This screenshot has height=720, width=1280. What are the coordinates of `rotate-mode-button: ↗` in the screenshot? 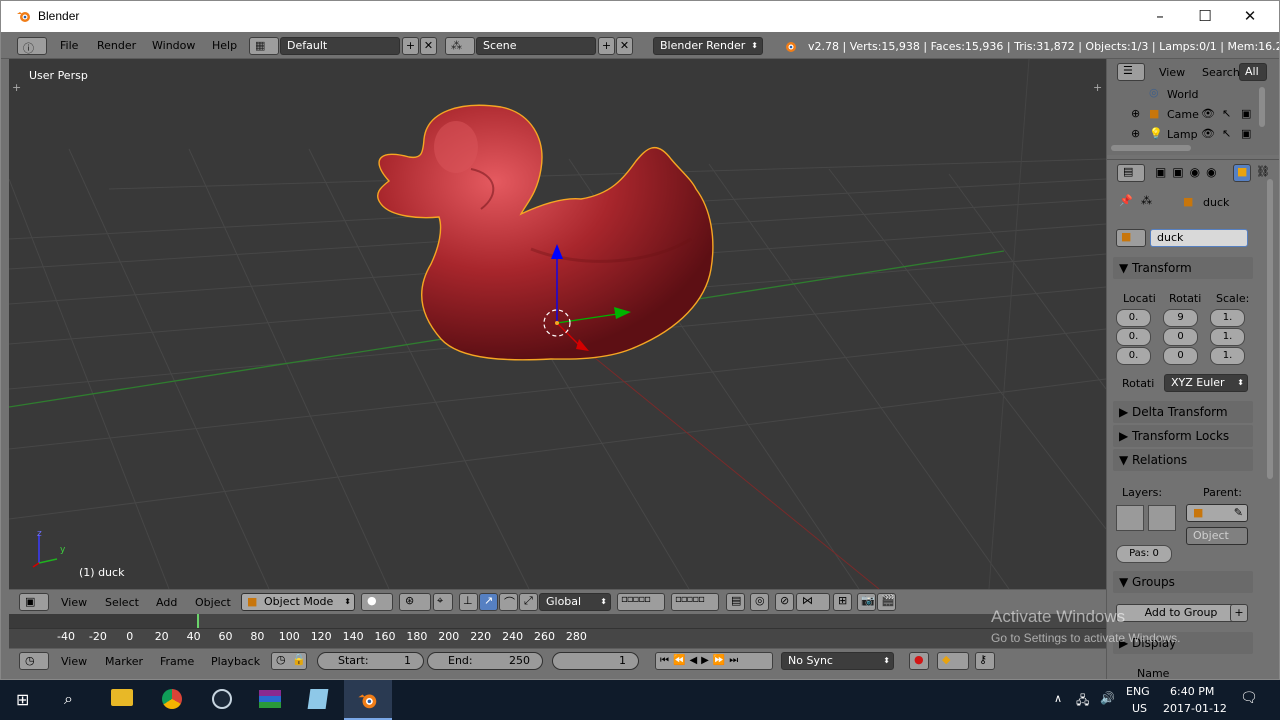 It's located at (488, 602).